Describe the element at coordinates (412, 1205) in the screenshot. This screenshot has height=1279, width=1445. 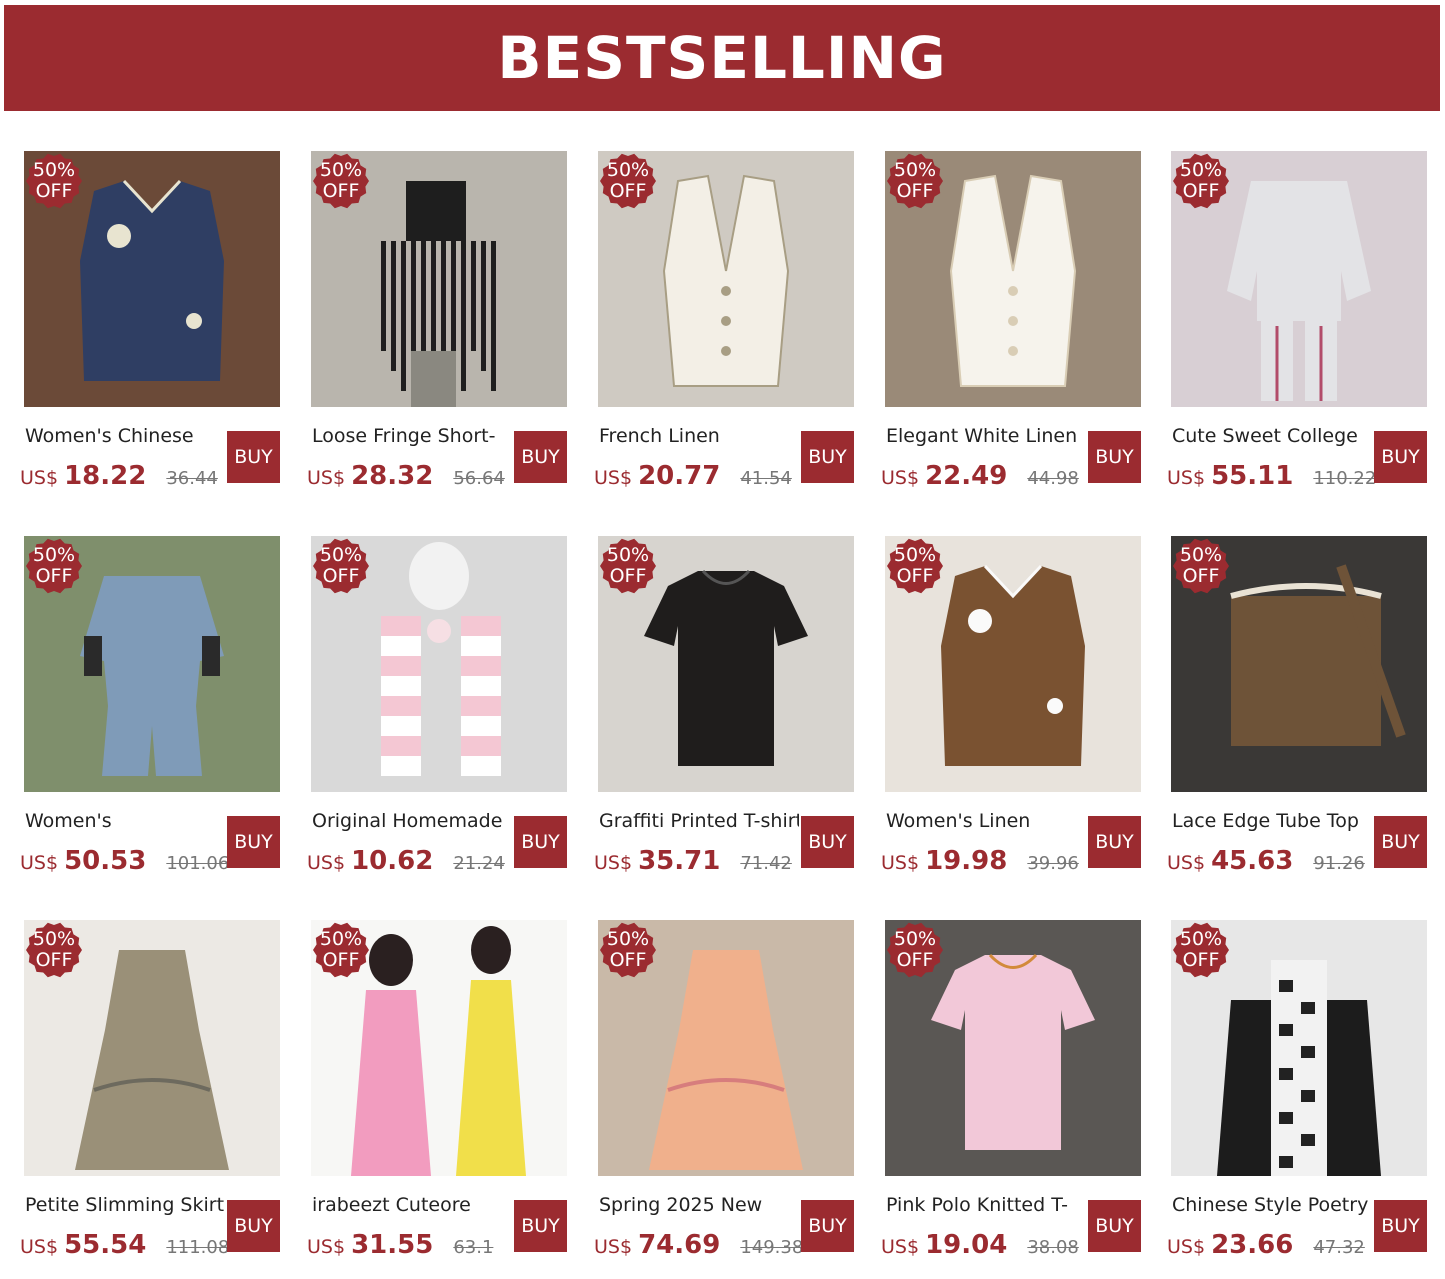
I see `product-title: irabeezt Cuteore` at that location.